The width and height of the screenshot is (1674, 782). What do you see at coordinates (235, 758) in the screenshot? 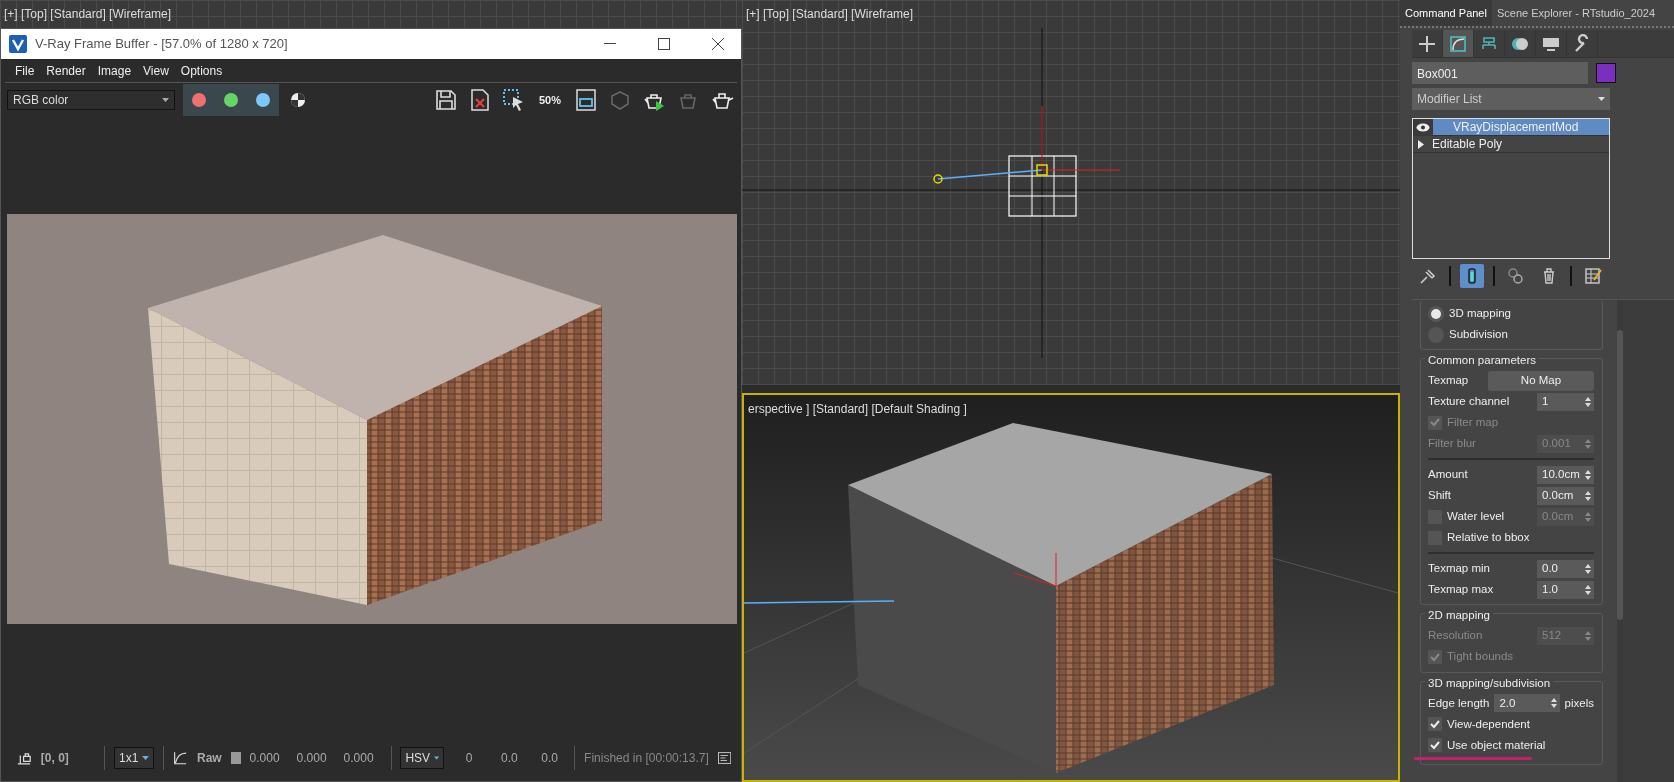
I see `color-swatch` at bounding box center [235, 758].